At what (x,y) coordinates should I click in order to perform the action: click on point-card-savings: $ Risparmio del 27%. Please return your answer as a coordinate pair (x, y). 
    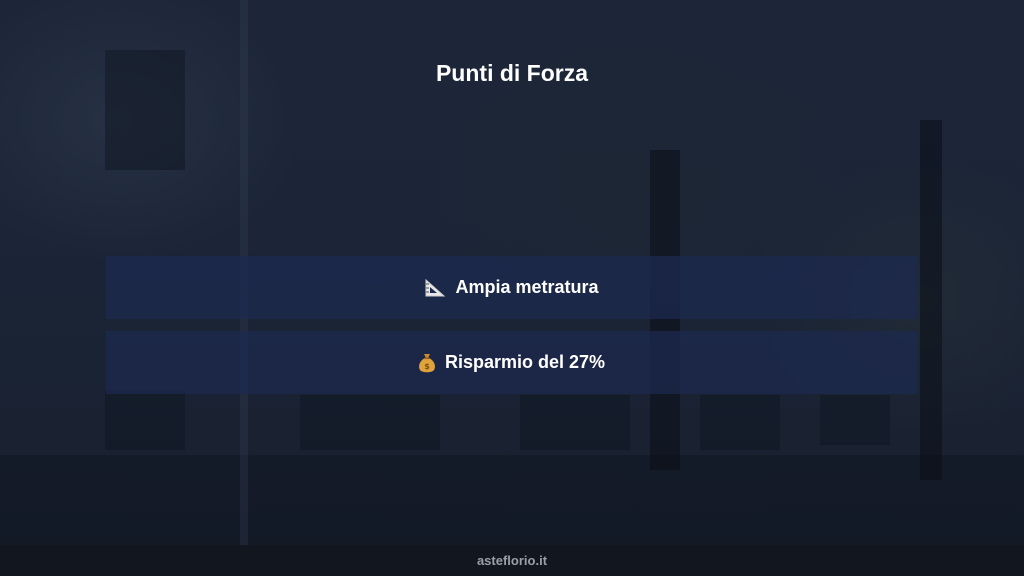
    Looking at the image, I should click on (511, 362).